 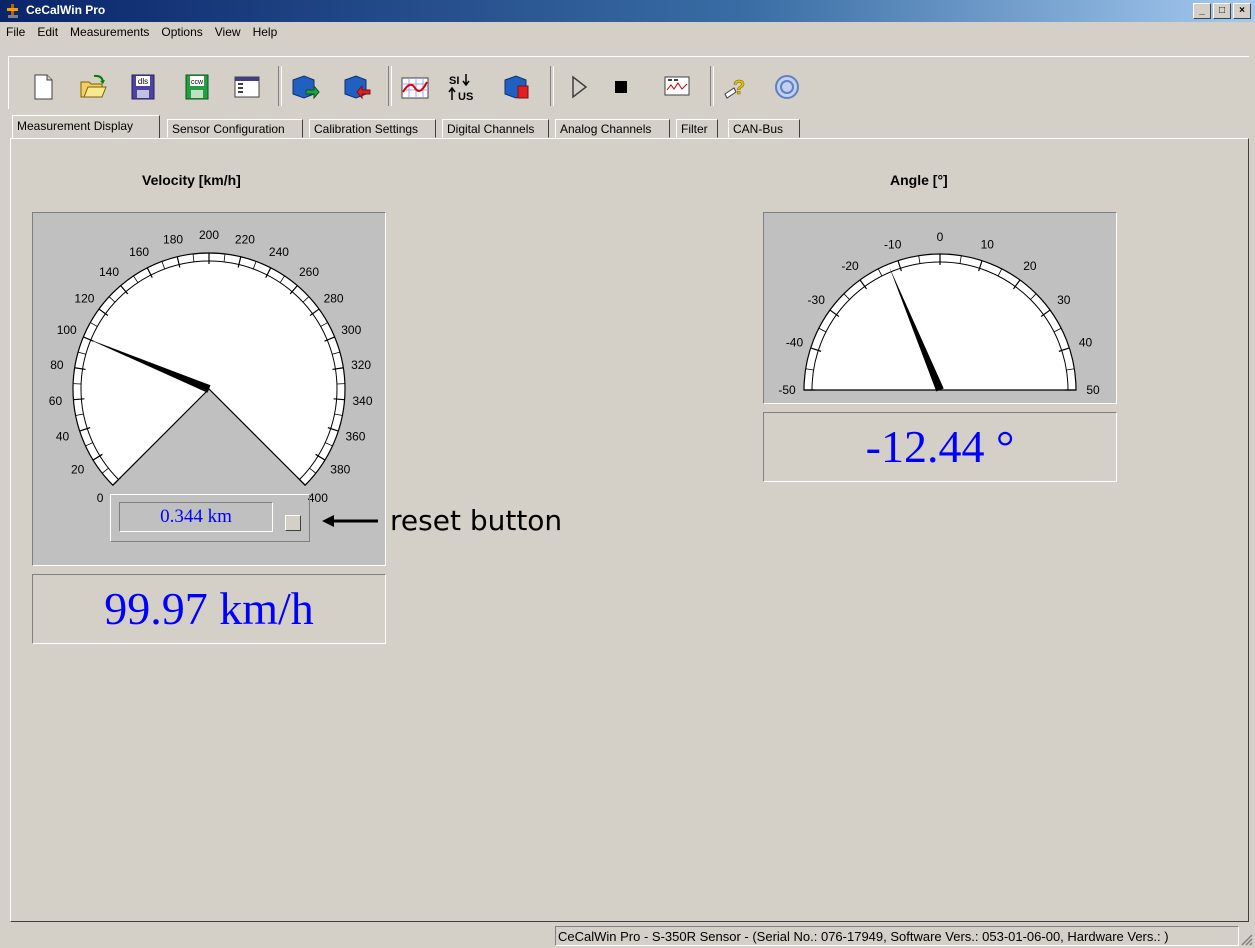 What do you see at coordinates (1246, 939) in the screenshot?
I see `resize-grip-icon` at bounding box center [1246, 939].